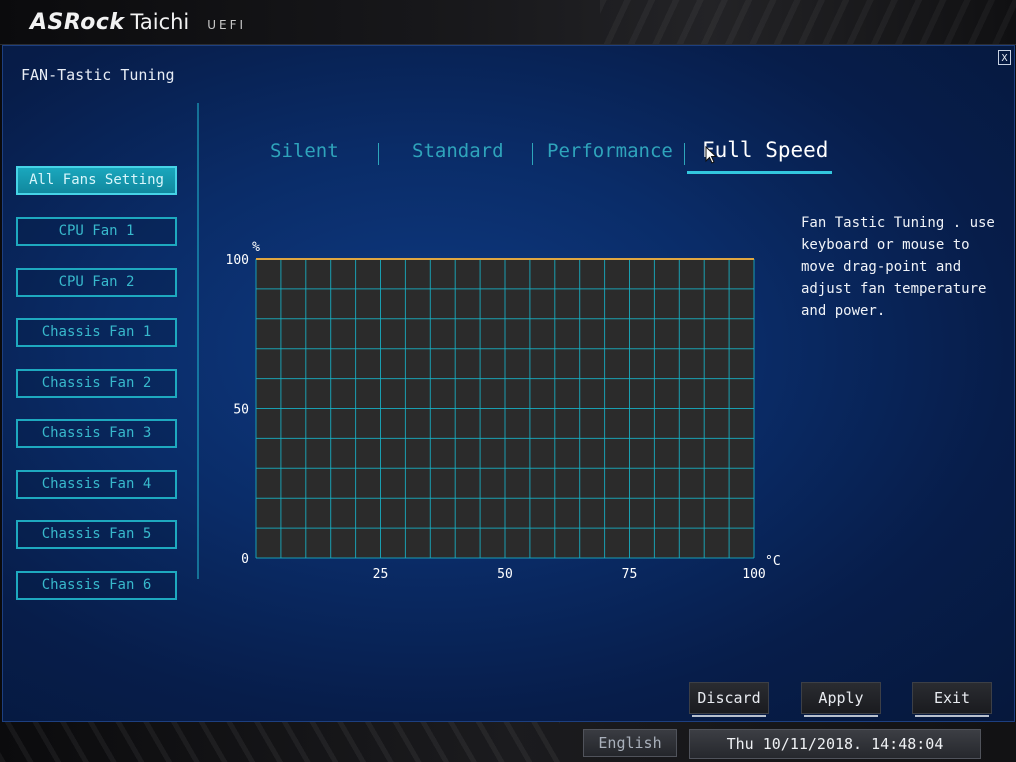 This screenshot has height=762, width=1016. I want to click on datetime-display: Thu 10/11/2018. 14:48:04, so click(835, 744).